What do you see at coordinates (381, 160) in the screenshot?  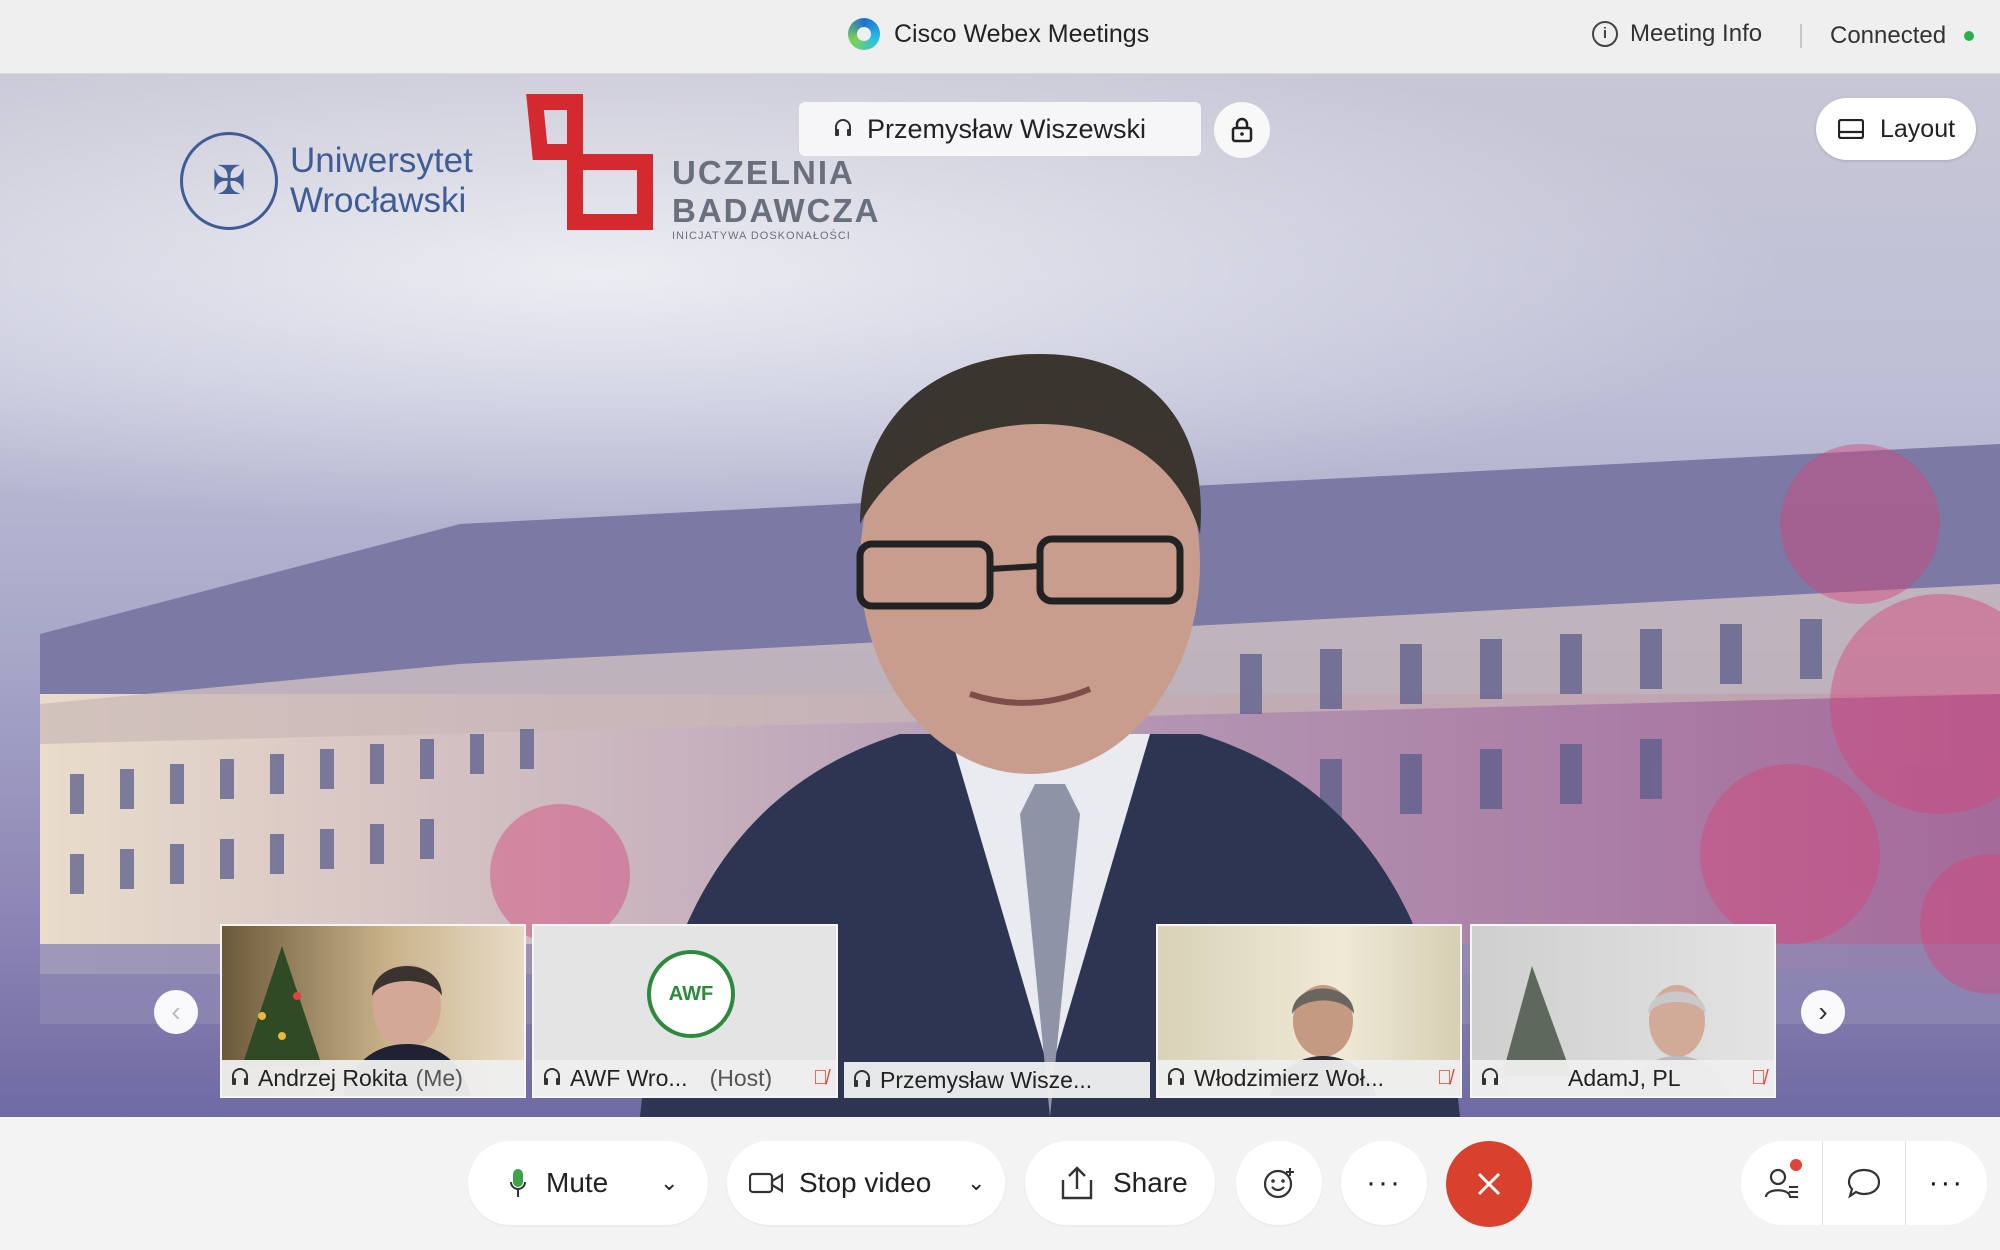 I see `university-name-line1: Uniwersytet` at bounding box center [381, 160].